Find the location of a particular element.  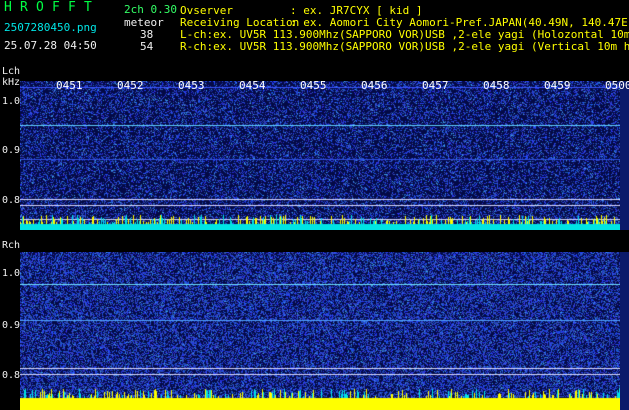

title-letter: O is located at coordinates (40, 7).